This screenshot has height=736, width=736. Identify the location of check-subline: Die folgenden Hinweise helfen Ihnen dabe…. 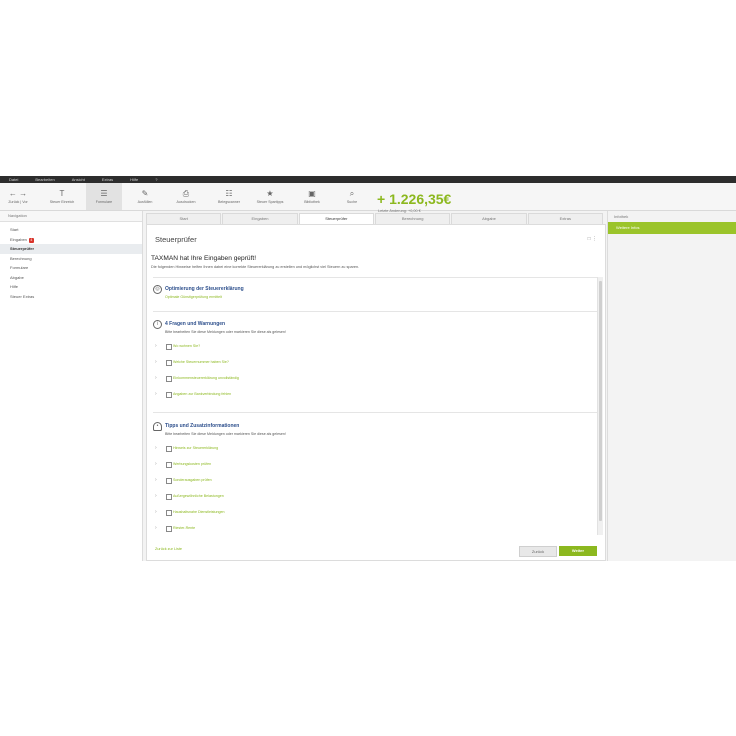
(255, 267).